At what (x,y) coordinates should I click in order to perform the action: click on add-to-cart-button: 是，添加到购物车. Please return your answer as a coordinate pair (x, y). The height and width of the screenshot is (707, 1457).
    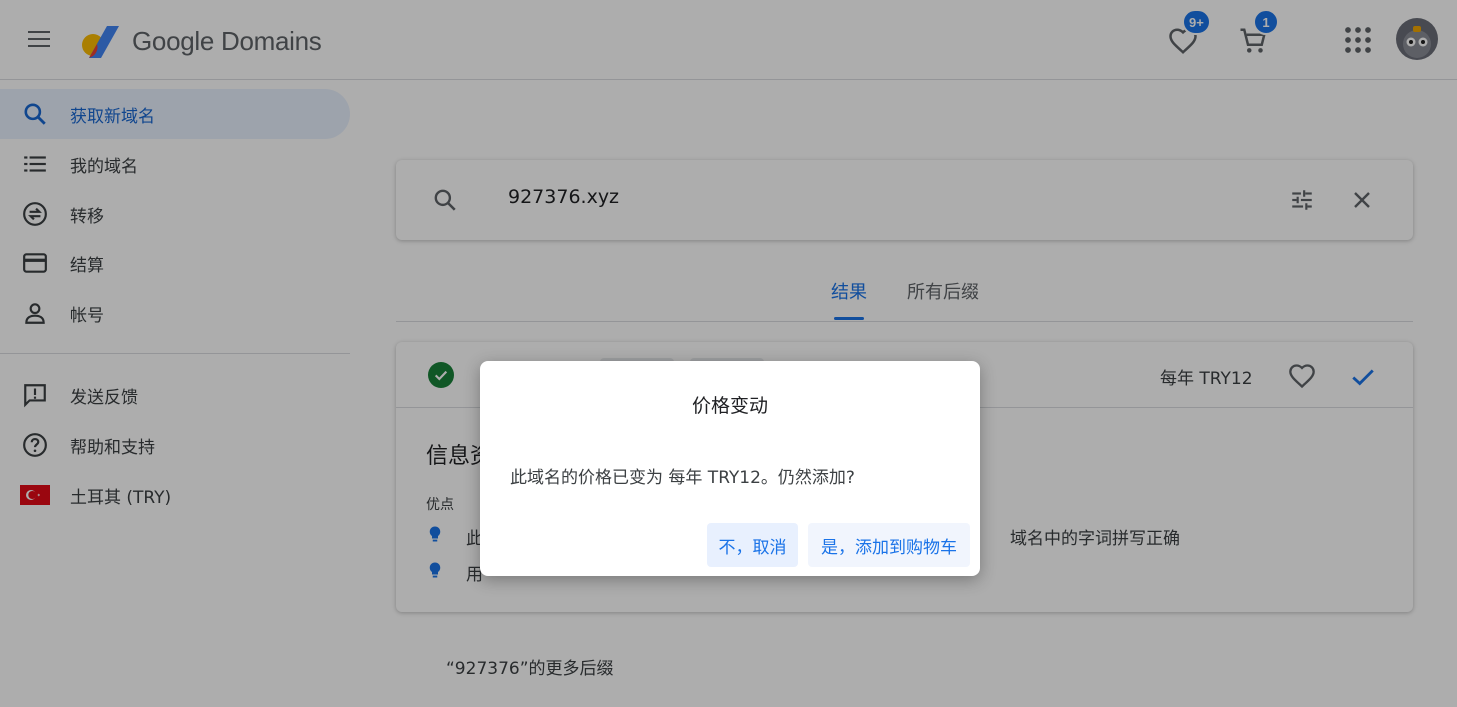
    Looking at the image, I should click on (889, 545).